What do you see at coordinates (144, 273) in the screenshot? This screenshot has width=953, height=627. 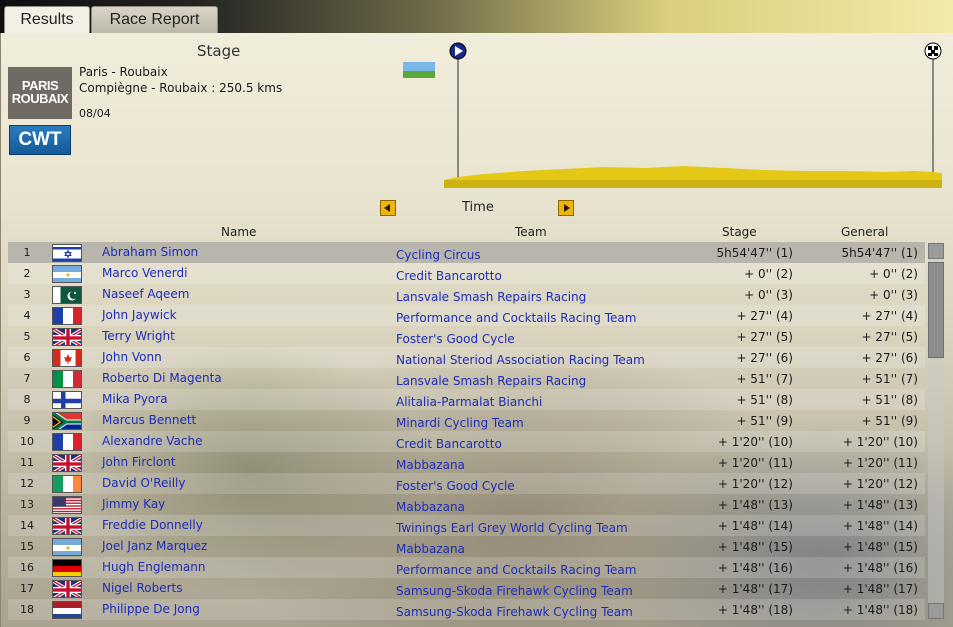 I see `rider-name-link: Marco Venerdi` at bounding box center [144, 273].